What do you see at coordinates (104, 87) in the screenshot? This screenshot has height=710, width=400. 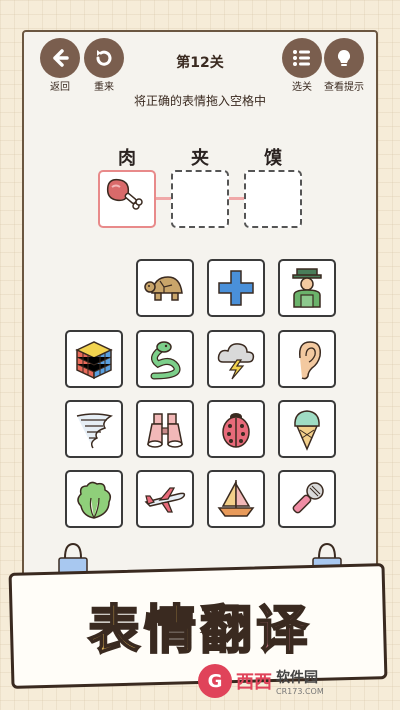 I see `restart-label: 重来` at bounding box center [104, 87].